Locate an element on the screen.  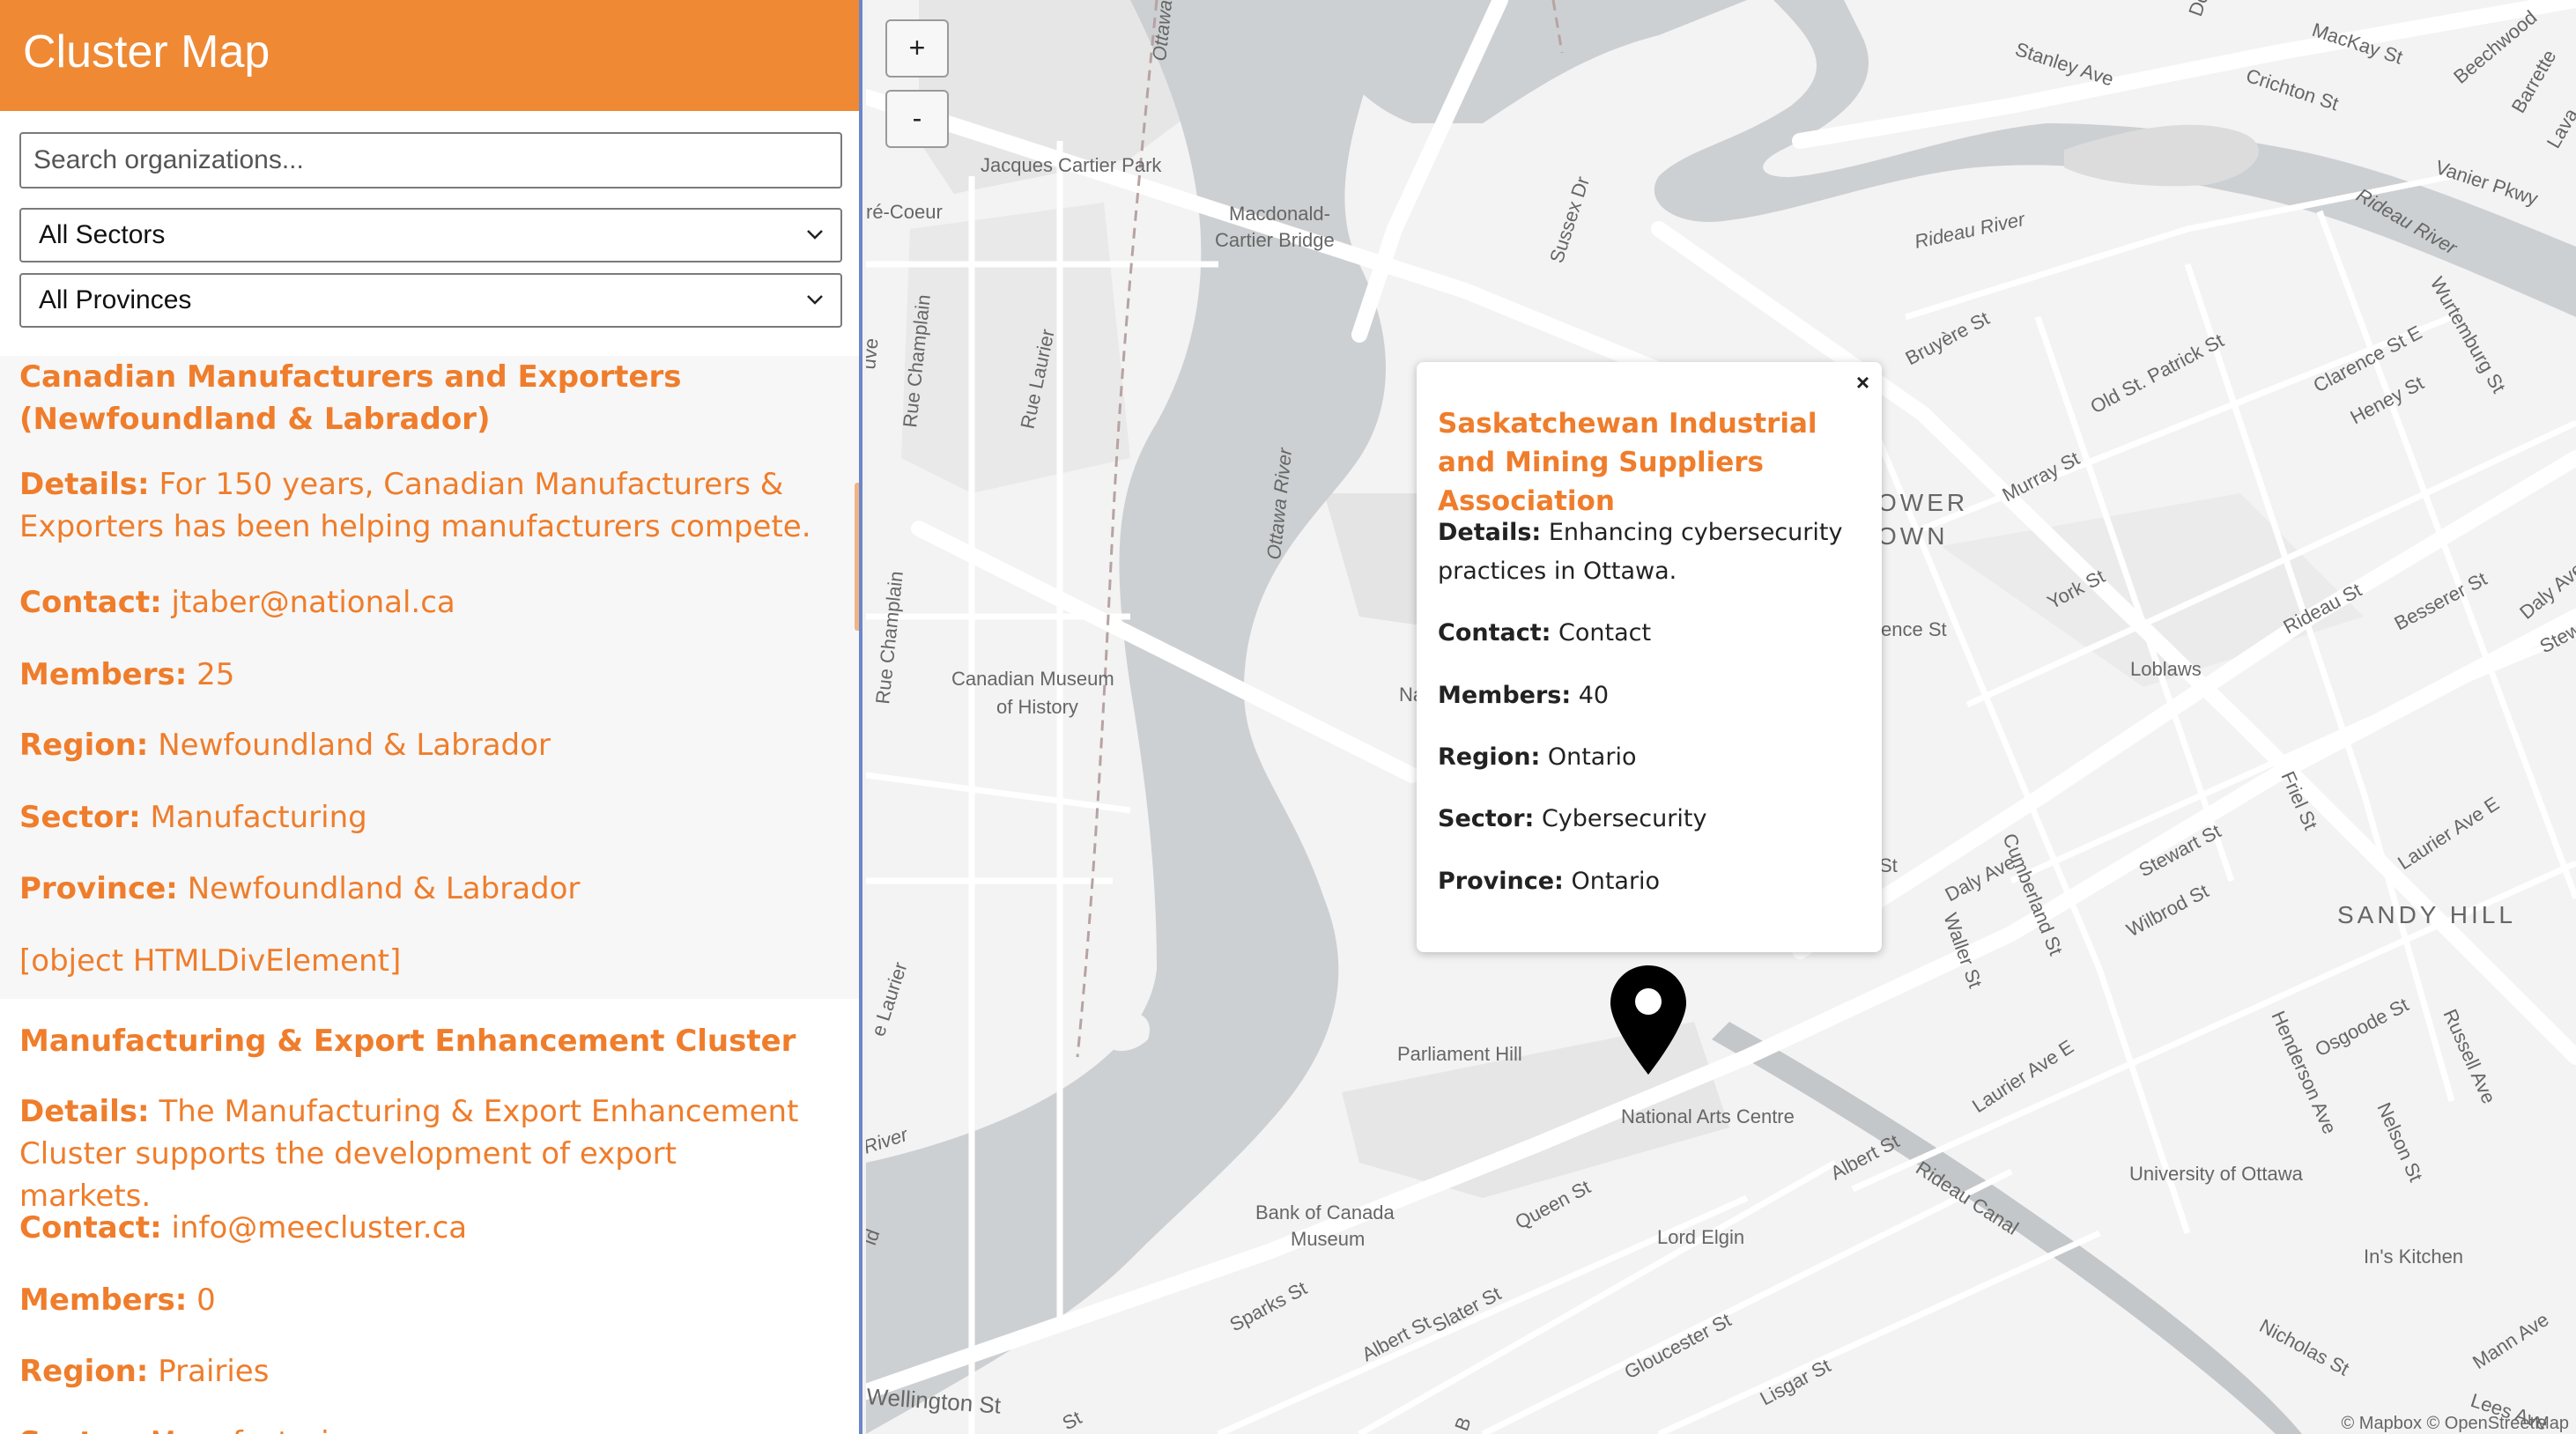
map-label: St is located at coordinates (1889, 865).